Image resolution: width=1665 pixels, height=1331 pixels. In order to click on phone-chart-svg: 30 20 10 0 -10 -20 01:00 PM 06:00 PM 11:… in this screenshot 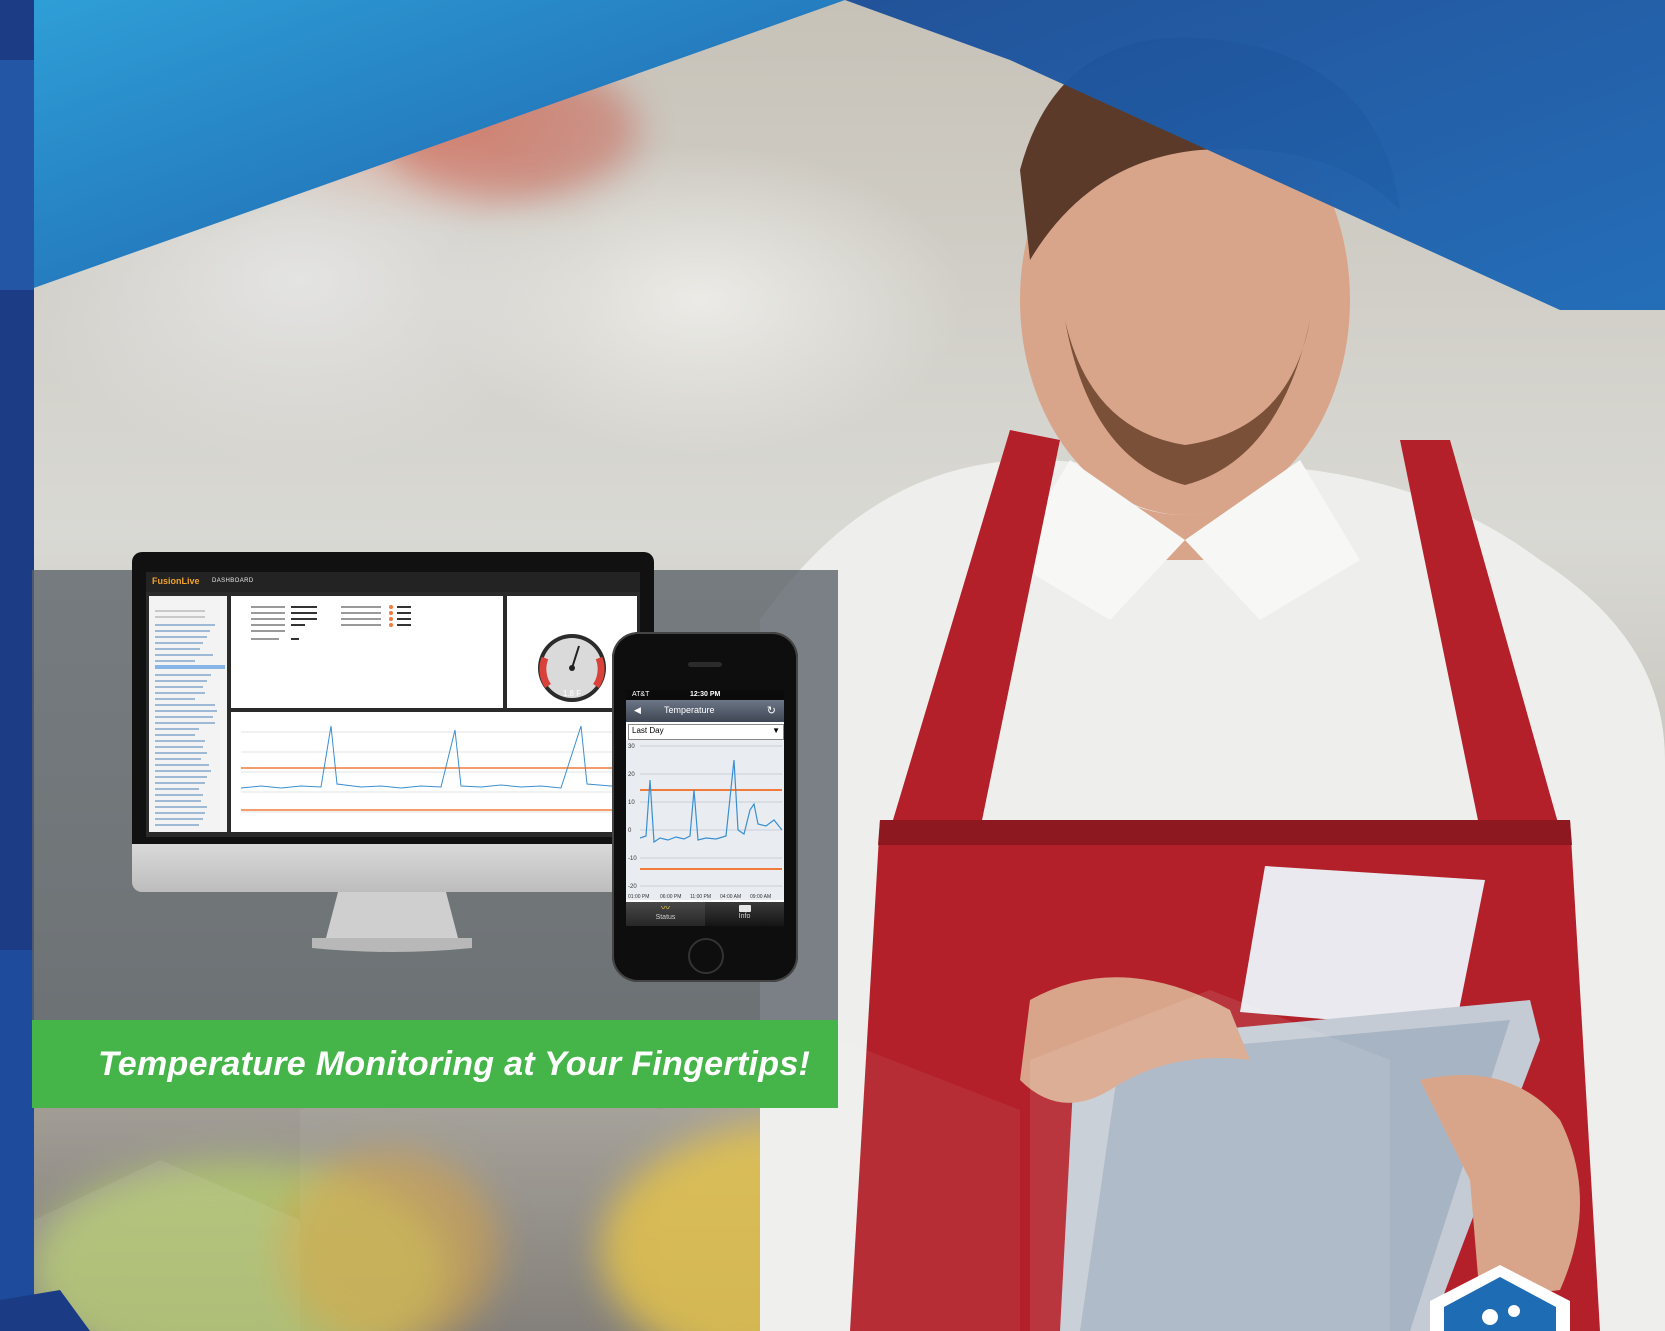, I will do `click(705, 822)`.